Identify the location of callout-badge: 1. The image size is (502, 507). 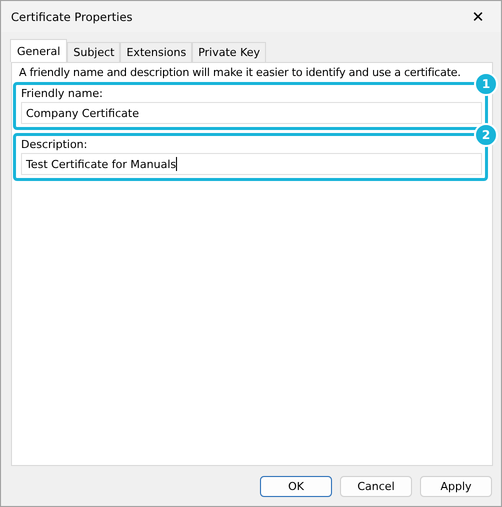
(486, 84).